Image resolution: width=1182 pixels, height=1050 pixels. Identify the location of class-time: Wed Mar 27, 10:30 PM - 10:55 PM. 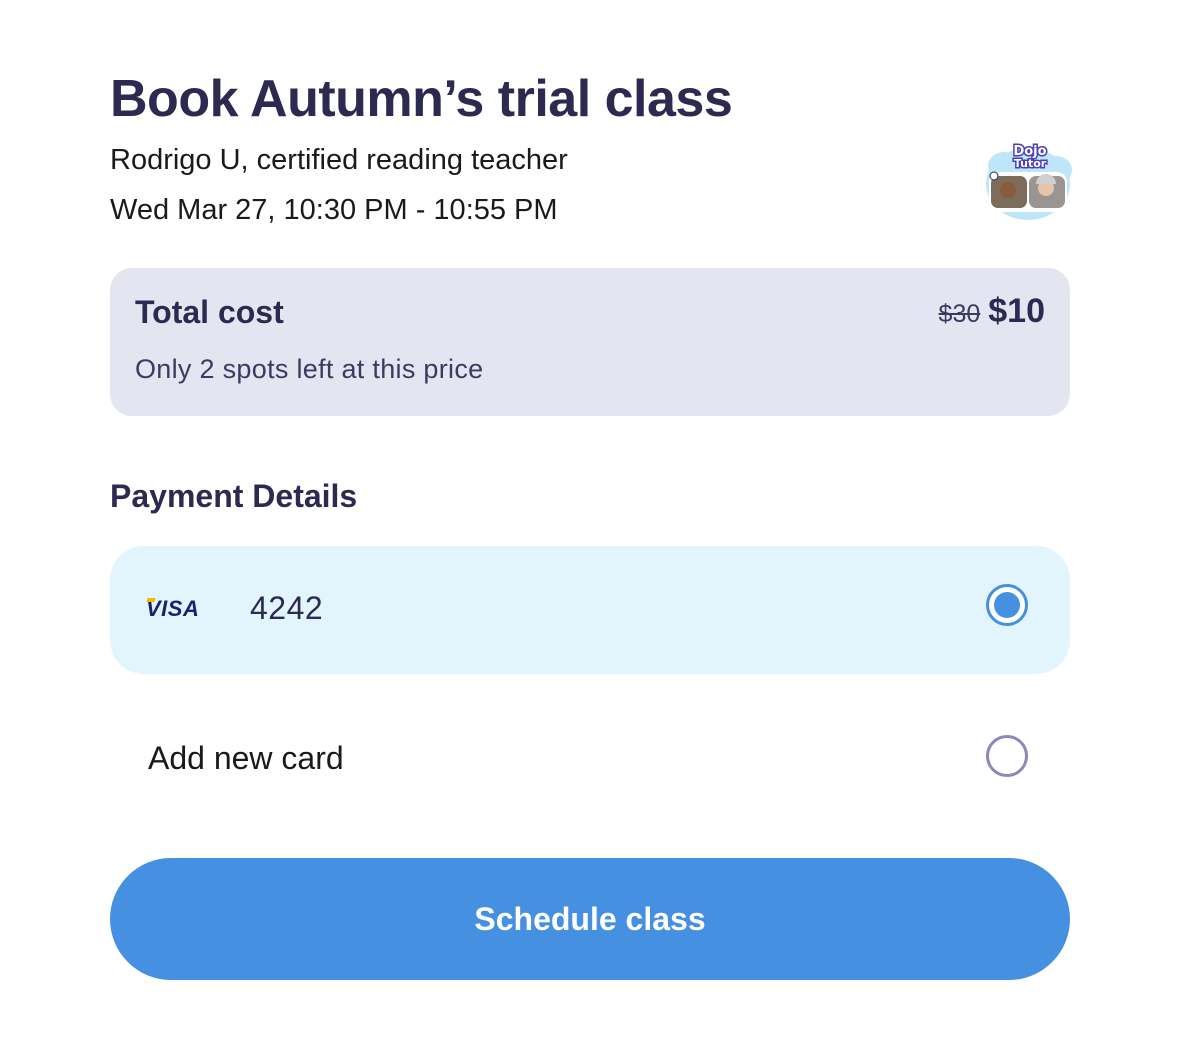
(334, 210).